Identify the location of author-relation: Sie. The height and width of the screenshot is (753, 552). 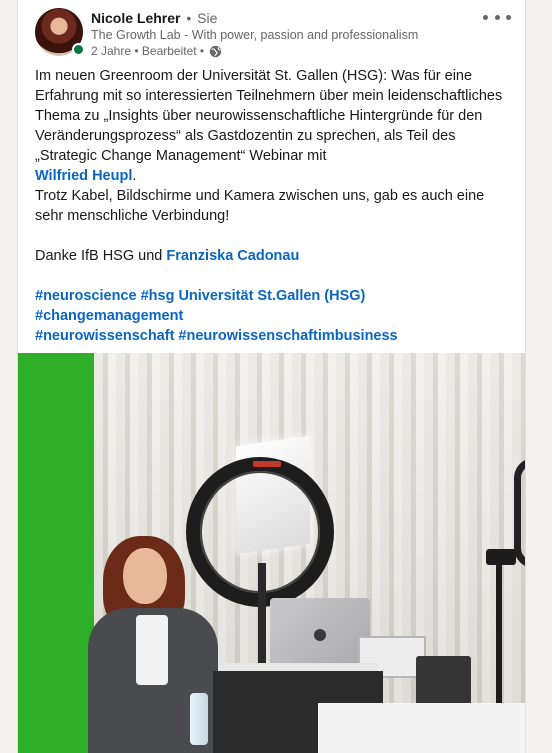
(207, 18).